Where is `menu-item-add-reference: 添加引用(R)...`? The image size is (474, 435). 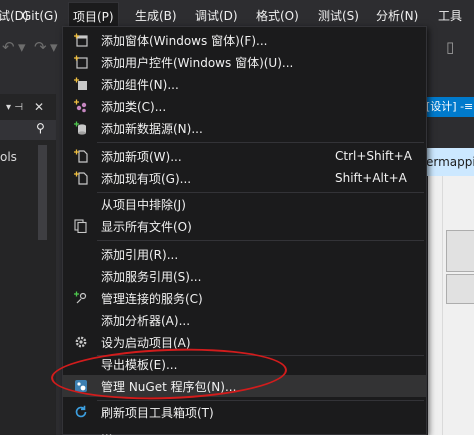
menu-item-add-reference: 添加引用(R)... is located at coordinates (244, 254).